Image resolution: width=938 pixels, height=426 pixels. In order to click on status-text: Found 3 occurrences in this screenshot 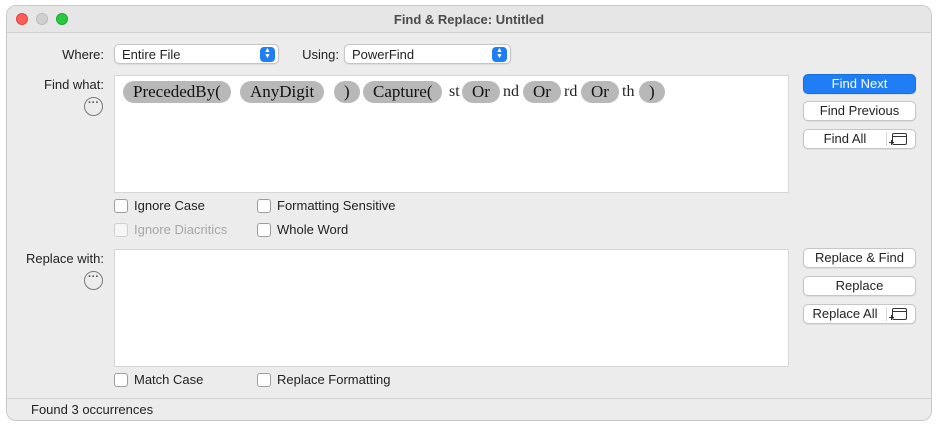, I will do `click(92, 409)`.